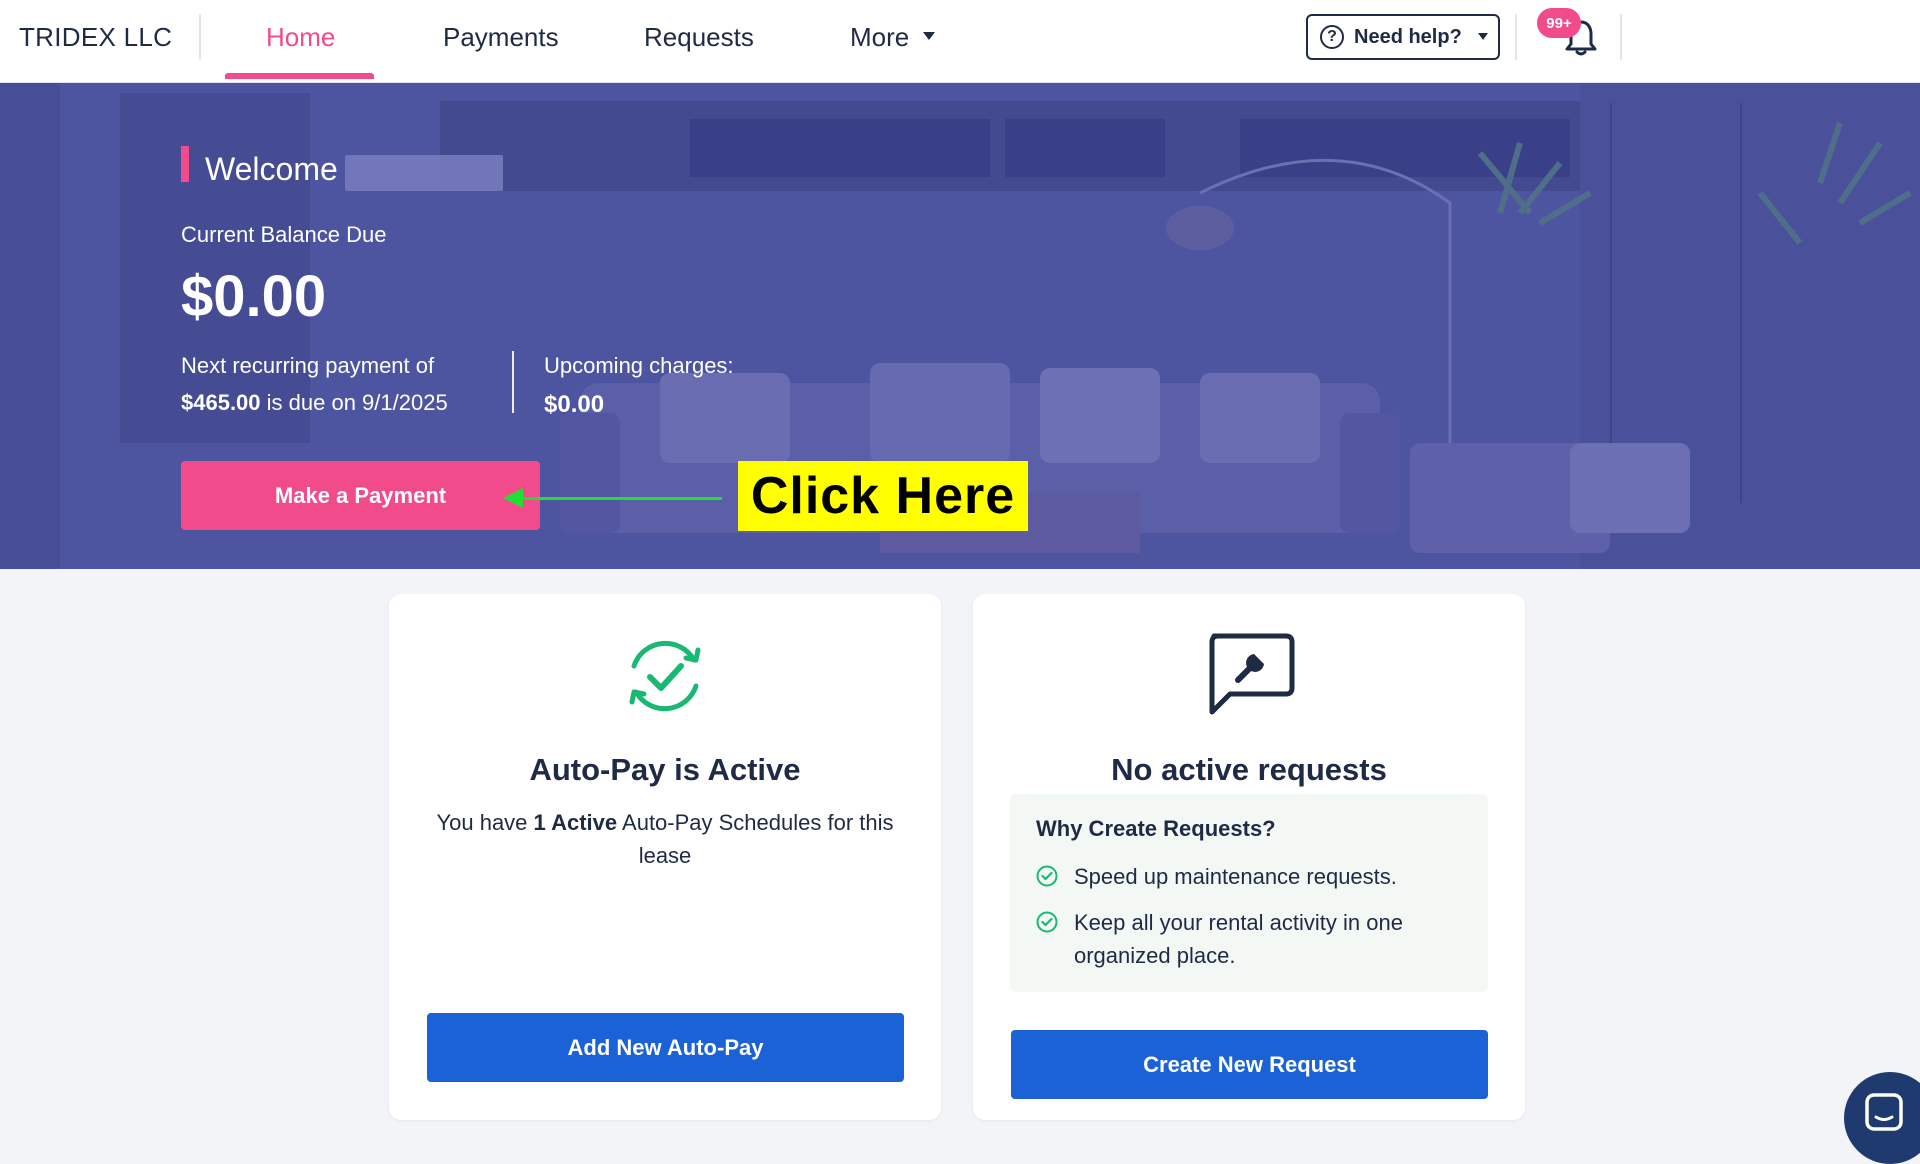  What do you see at coordinates (1516, 37) in the screenshot?
I see `help-divider` at bounding box center [1516, 37].